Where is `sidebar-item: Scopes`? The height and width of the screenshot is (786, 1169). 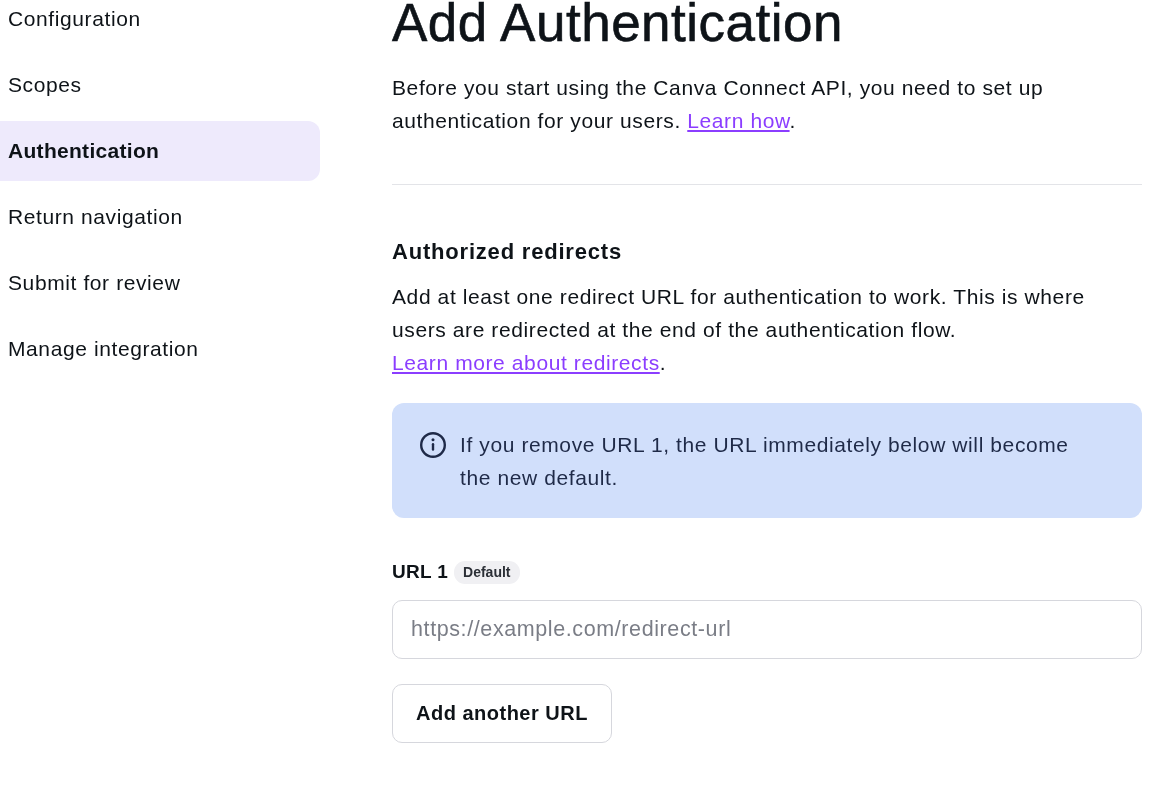 sidebar-item: Scopes is located at coordinates (160, 85).